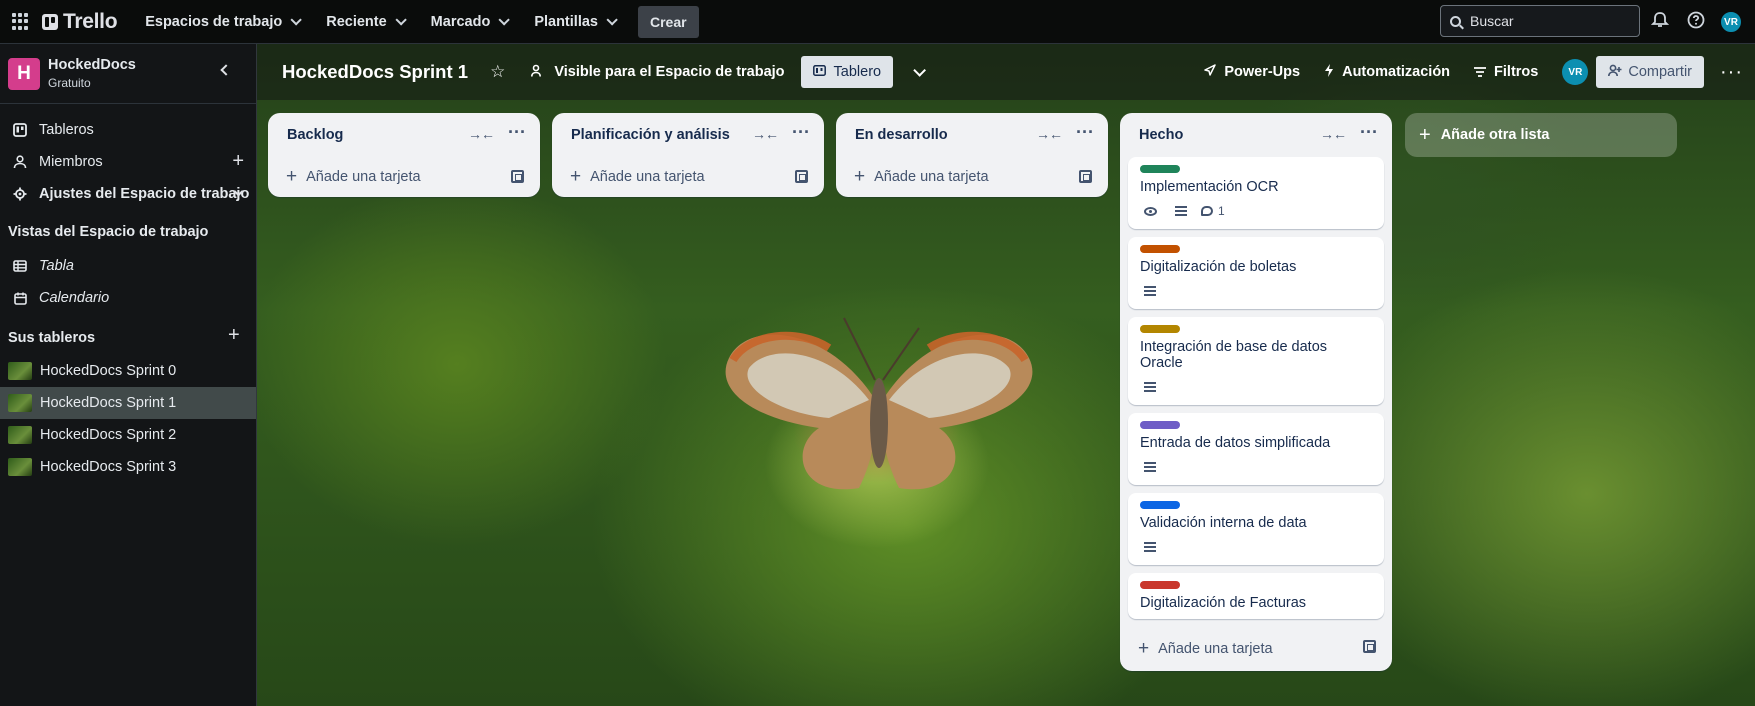 The image size is (1755, 706). I want to click on sidebar-item-members: Miembros +, so click(128, 162).